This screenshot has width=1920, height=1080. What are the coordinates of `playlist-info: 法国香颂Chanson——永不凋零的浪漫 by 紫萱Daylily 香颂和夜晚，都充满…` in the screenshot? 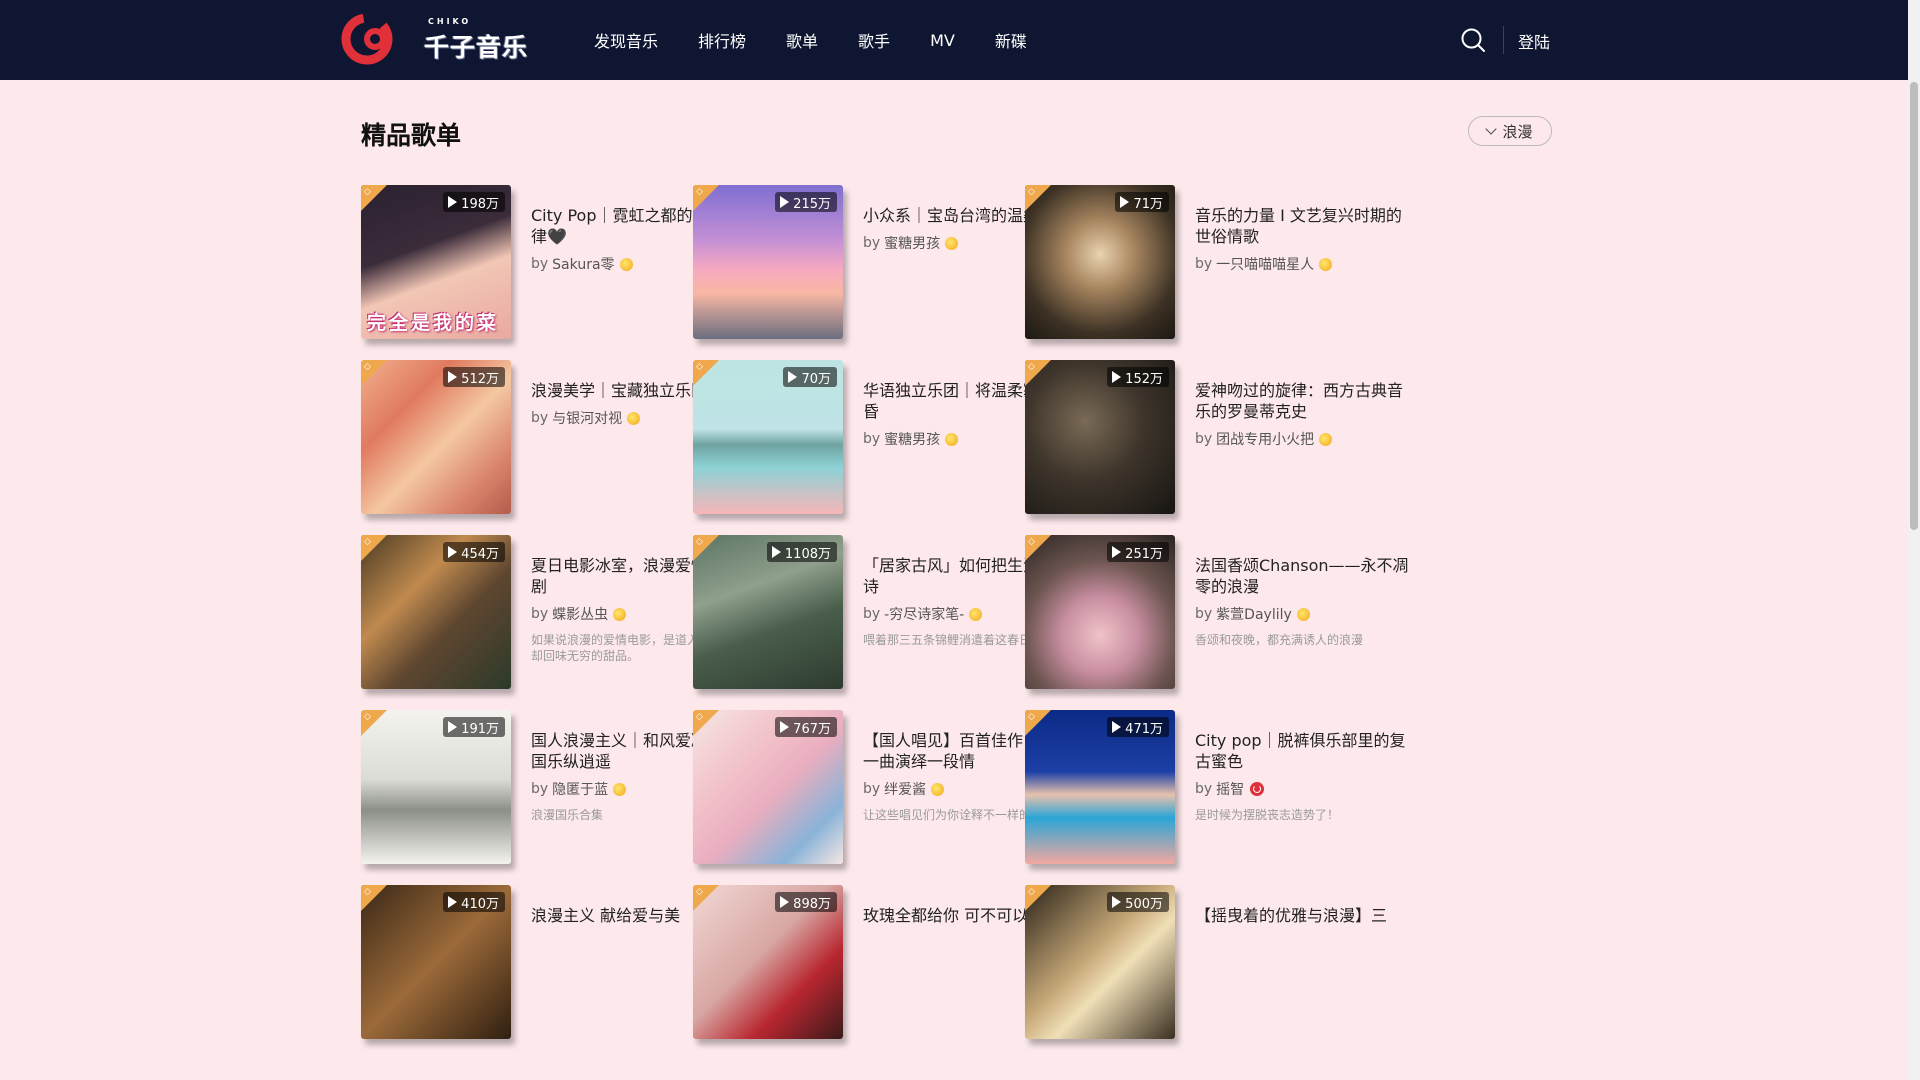 It's located at (1305, 601).